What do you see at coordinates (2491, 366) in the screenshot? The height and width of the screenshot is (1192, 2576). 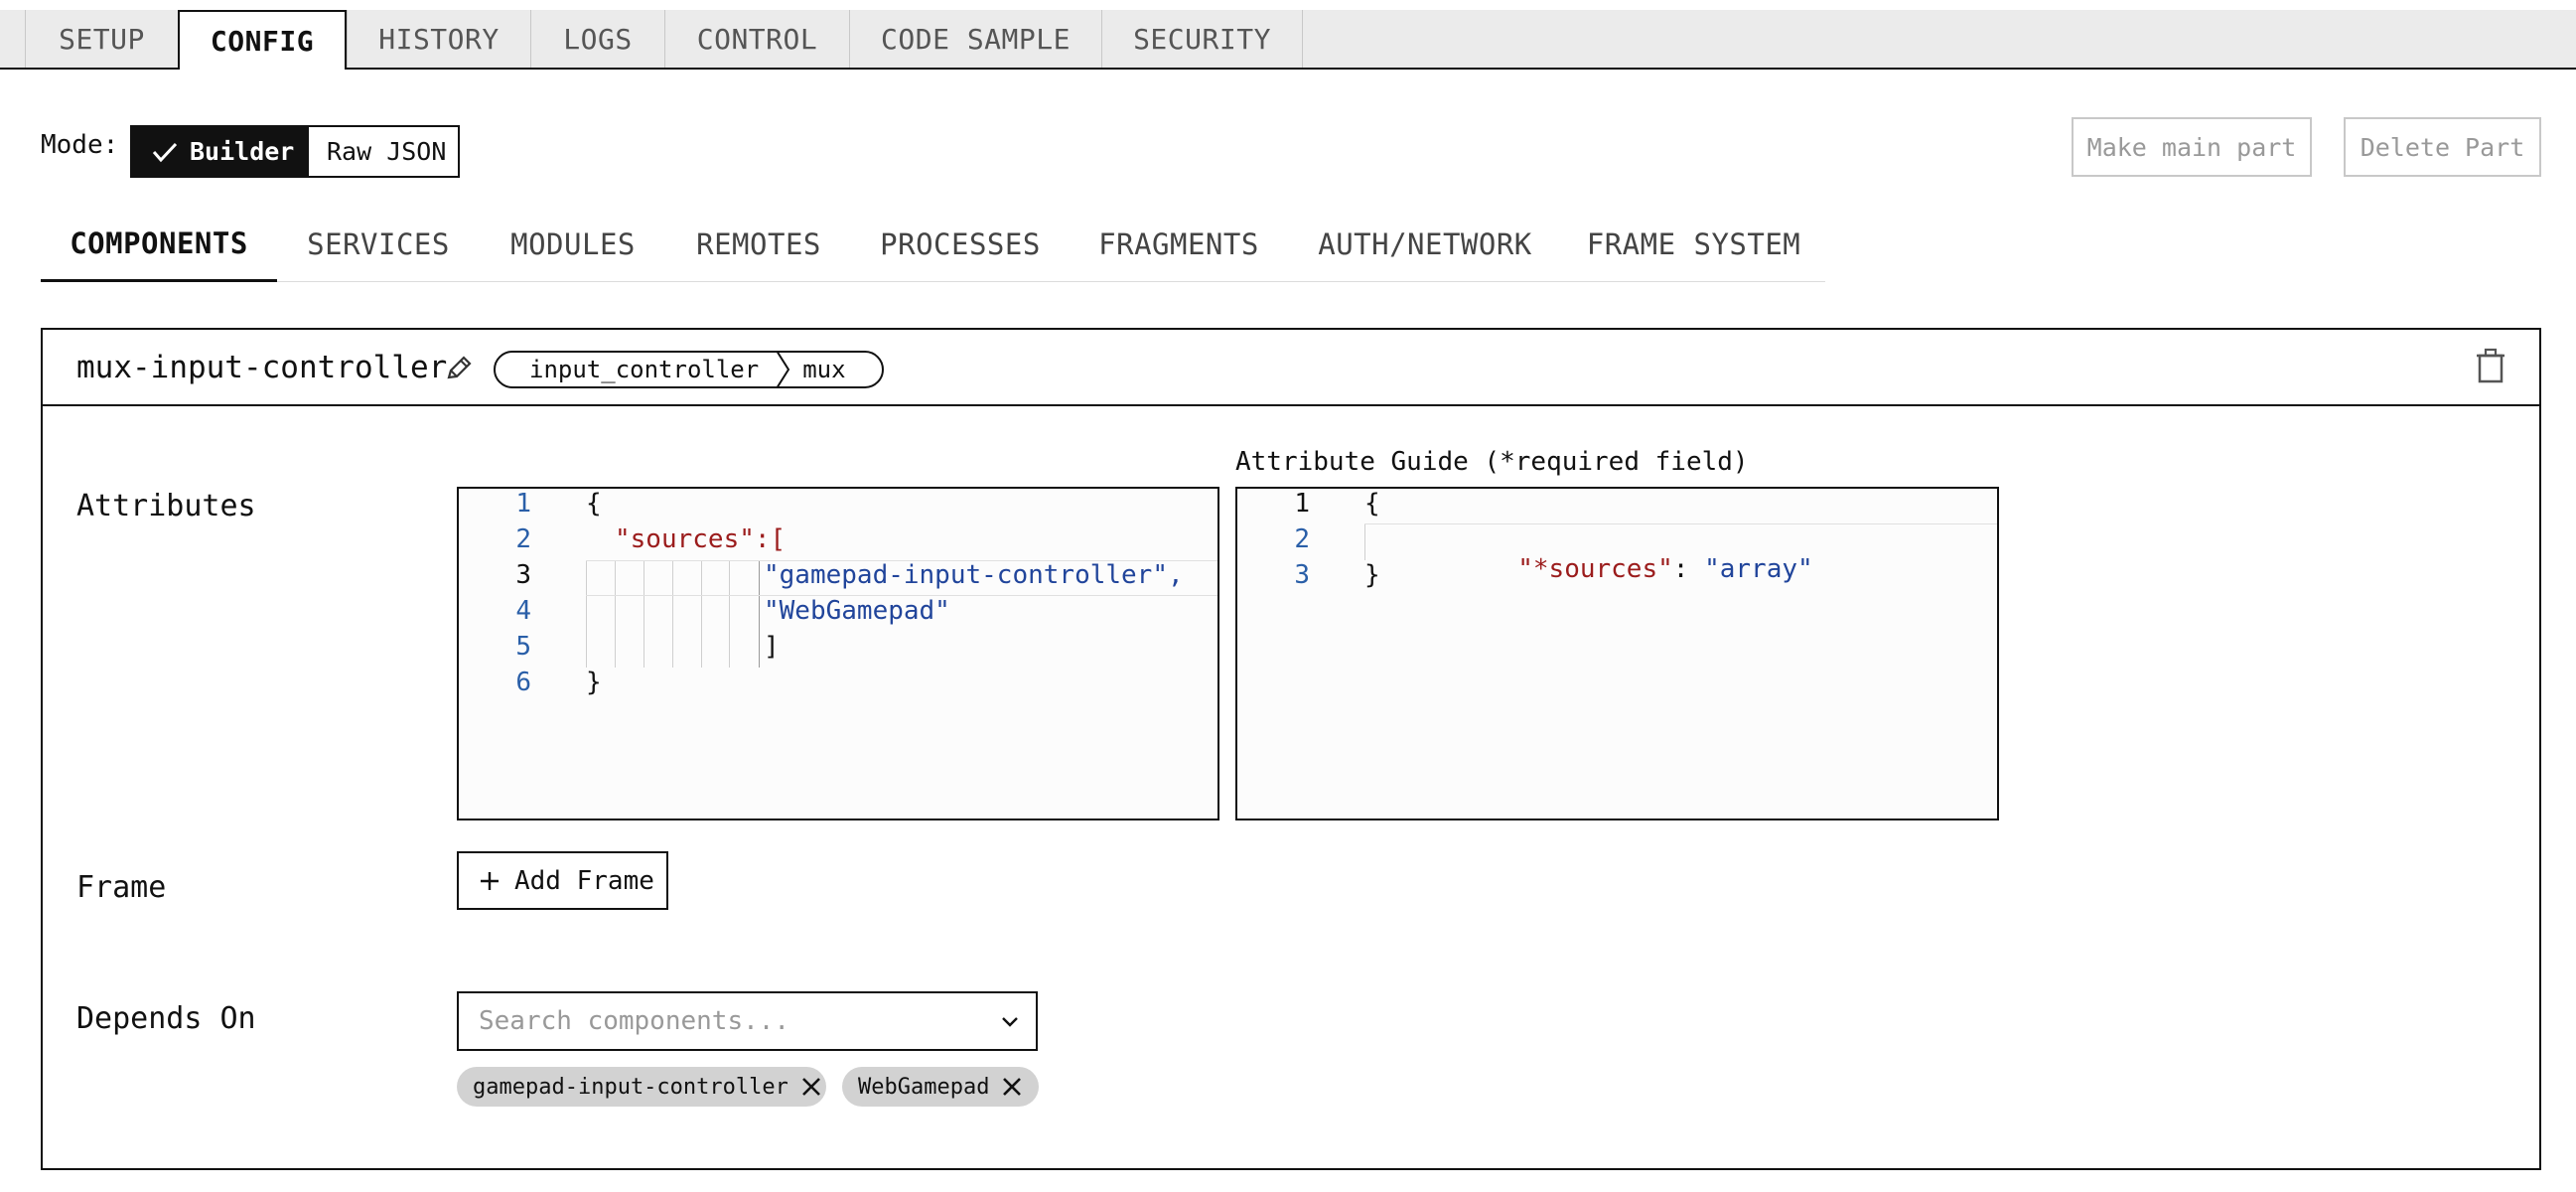 I see `trash-icon` at bounding box center [2491, 366].